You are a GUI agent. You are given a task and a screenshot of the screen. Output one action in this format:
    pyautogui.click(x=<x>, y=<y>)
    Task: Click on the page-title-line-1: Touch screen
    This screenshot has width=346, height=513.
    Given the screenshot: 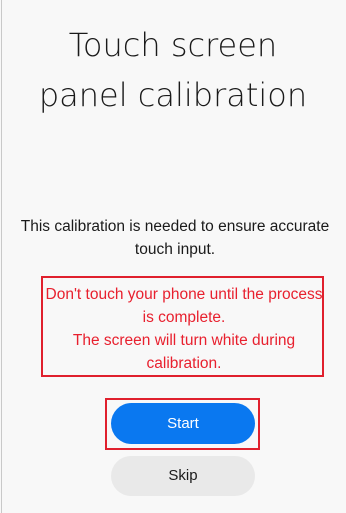 What is the action you would take?
    pyautogui.click(x=173, y=45)
    